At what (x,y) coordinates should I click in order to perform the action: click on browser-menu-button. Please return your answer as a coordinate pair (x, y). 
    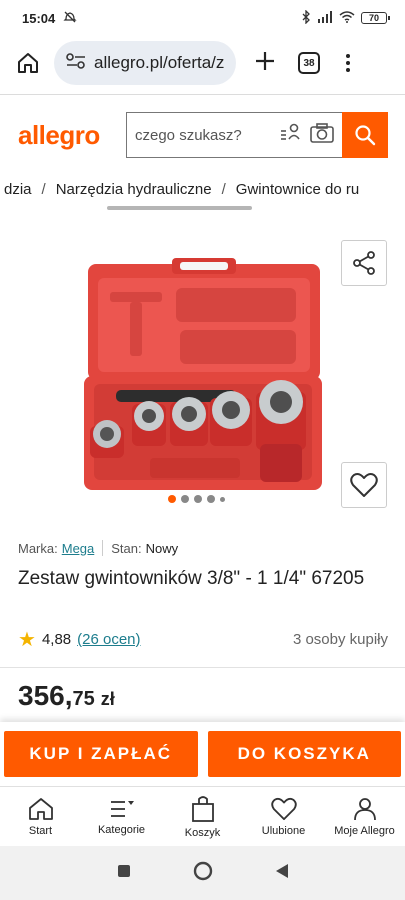
    Looking at the image, I should click on (348, 63).